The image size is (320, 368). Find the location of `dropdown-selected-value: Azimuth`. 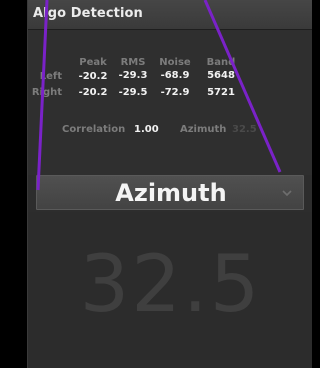

dropdown-selected-value: Azimuth is located at coordinates (171, 193).